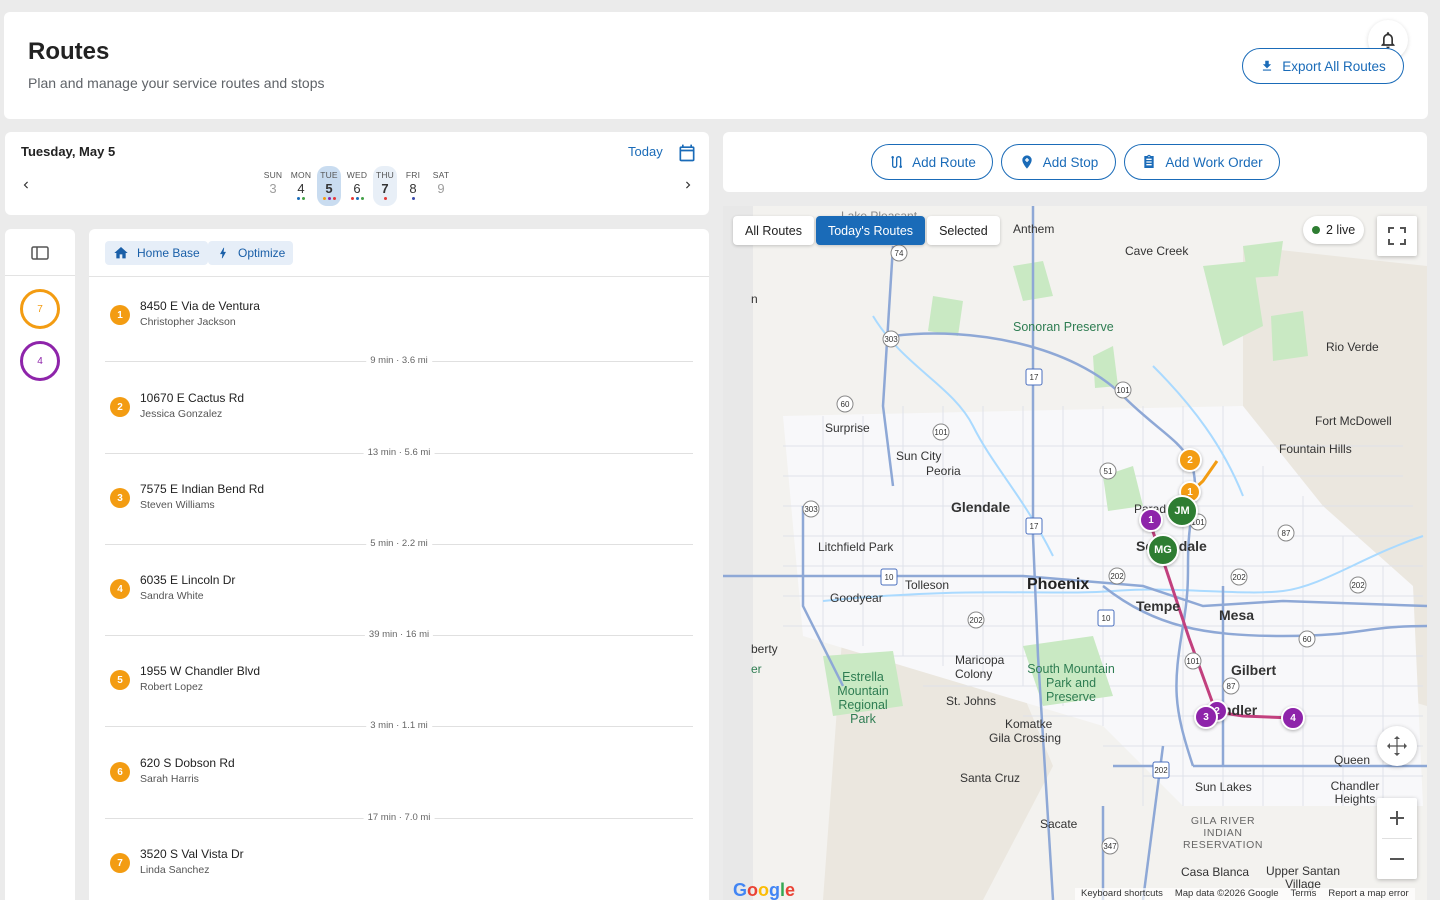  I want to click on add-work-order-label: Add Work Order, so click(1214, 162).